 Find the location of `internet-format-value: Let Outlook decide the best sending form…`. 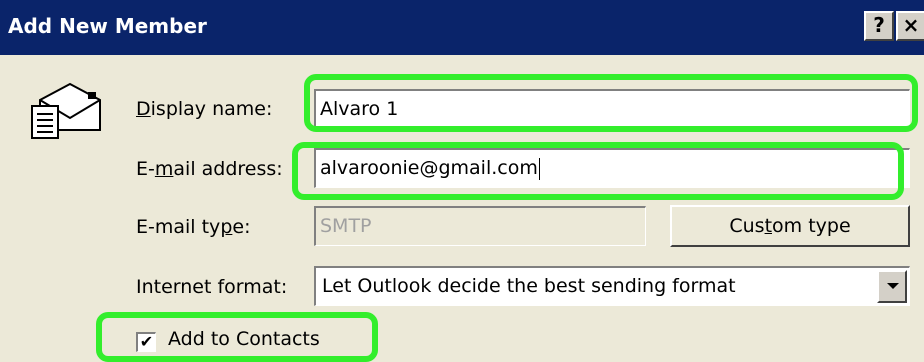

internet-format-value: Let Outlook decide the best sending form… is located at coordinates (529, 286).